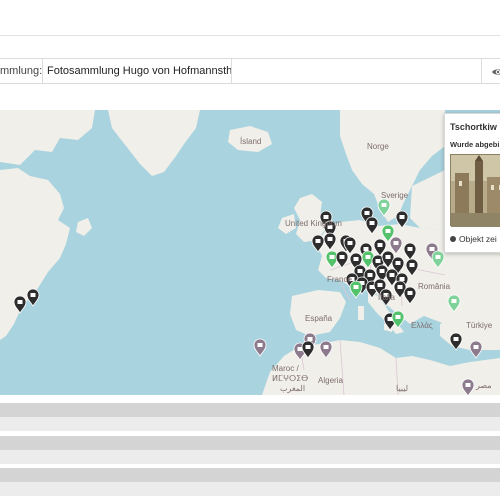 The image size is (500, 500). Describe the element at coordinates (475, 144) in the screenshot. I see `popup-subtitle: Wurde abgebi` at that location.